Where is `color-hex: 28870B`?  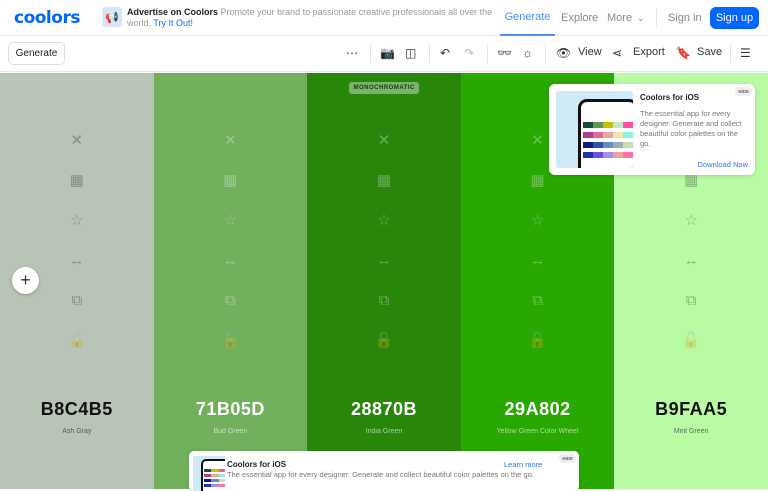
color-hex: 28870B is located at coordinates (384, 409).